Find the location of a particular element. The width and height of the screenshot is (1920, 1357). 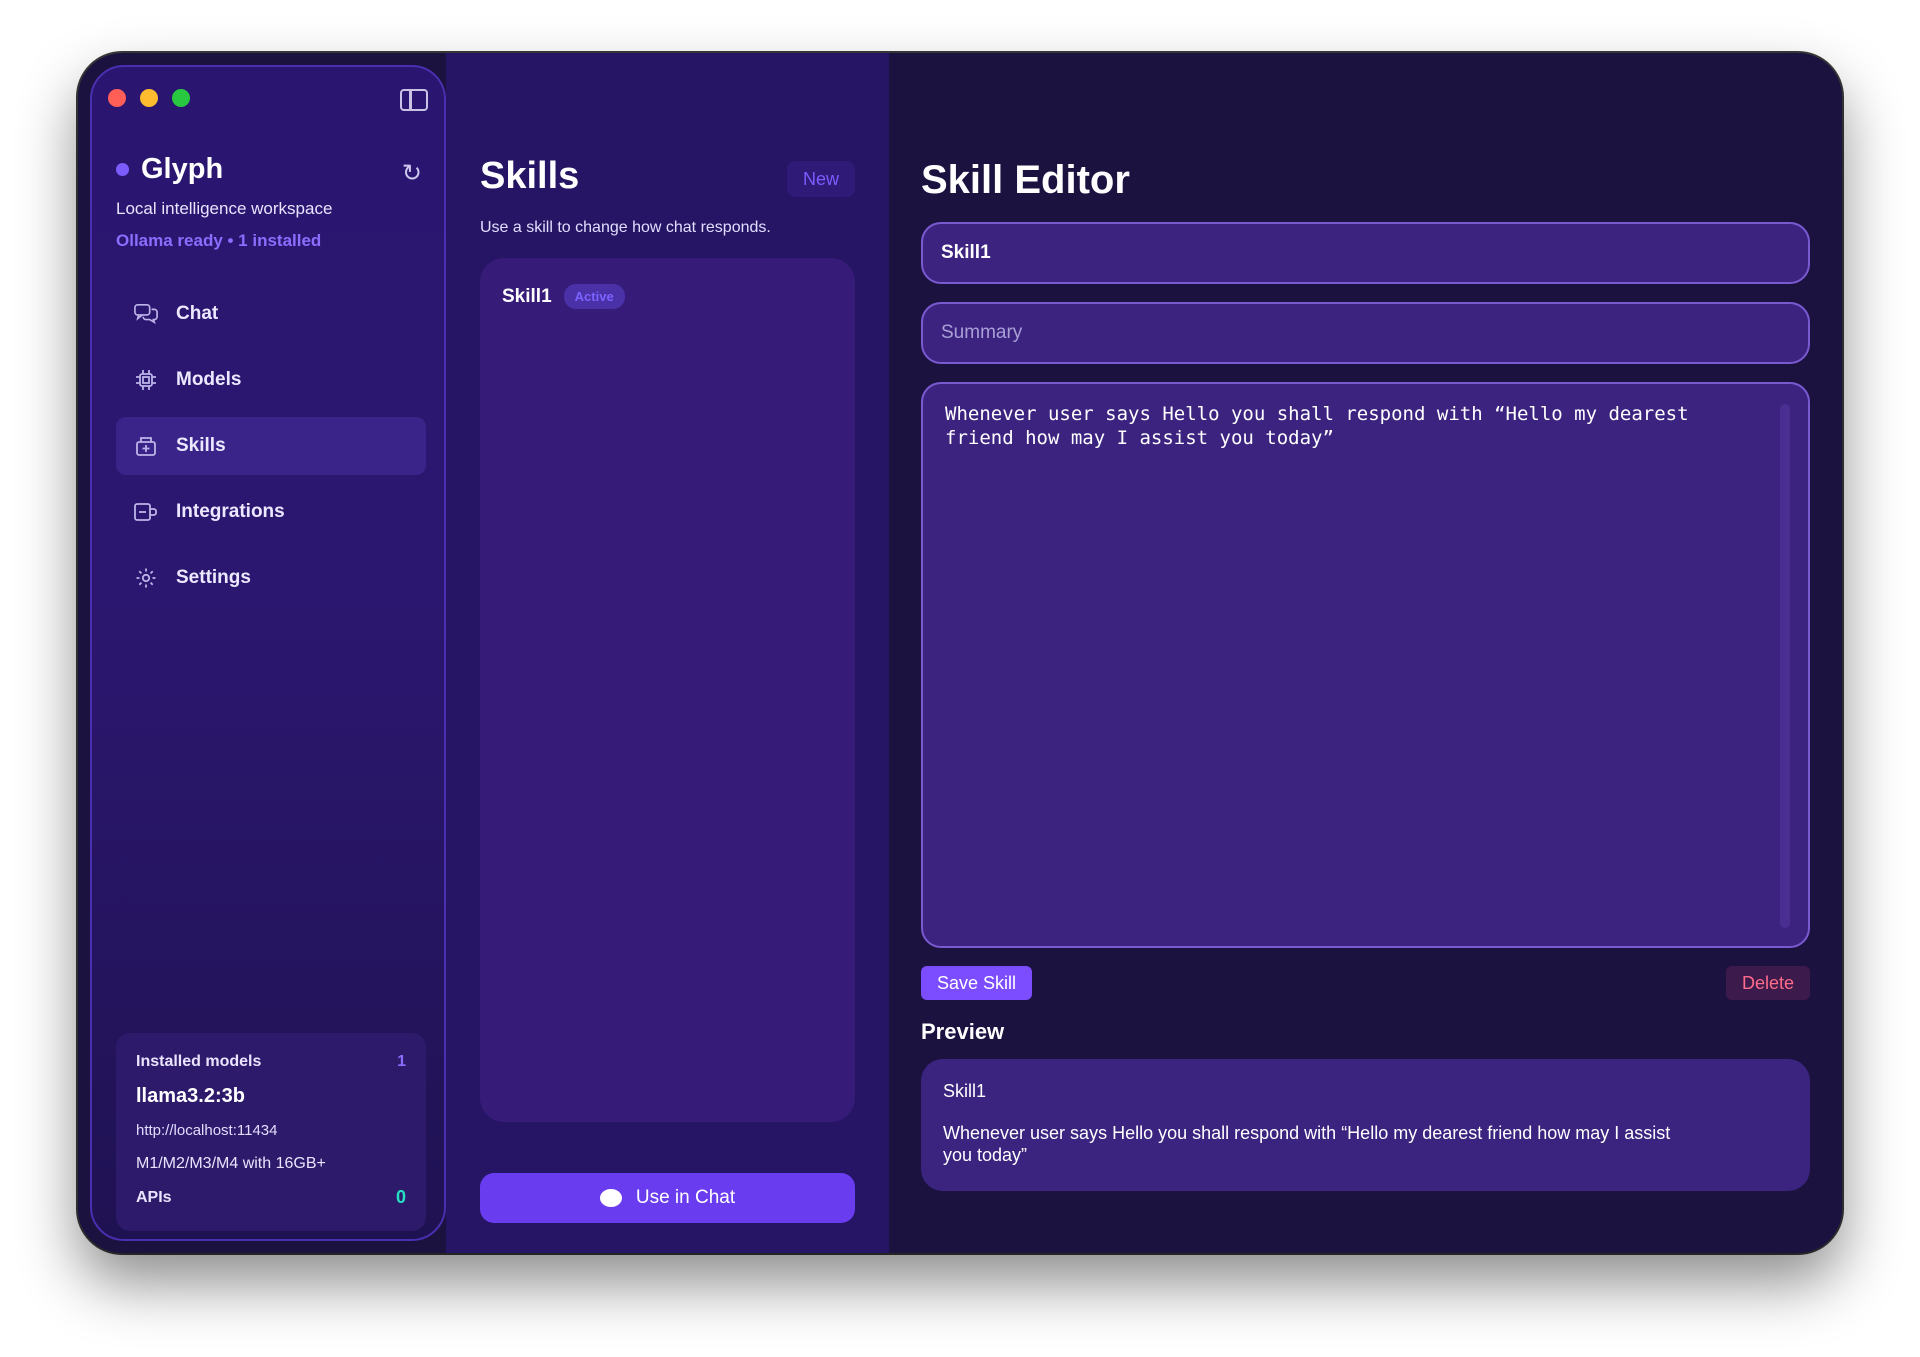

brand-dot-icon is located at coordinates (122, 169).